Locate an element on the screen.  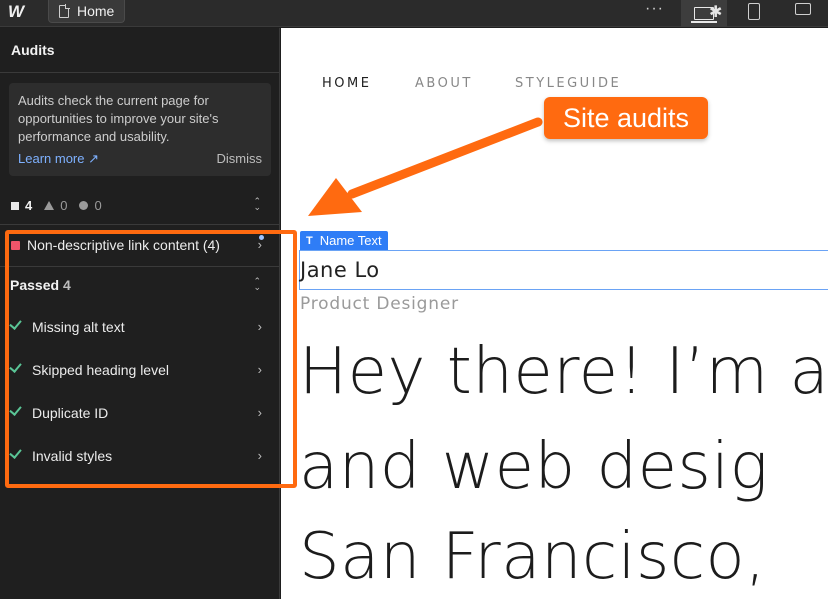
warning-count: 0 is located at coordinates (64, 205).